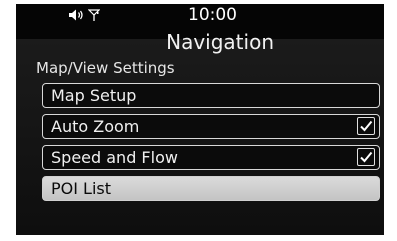 This screenshot has height=241, width=397. I want to click on menu-item-label: Speed and Flow, so click(114, 157).